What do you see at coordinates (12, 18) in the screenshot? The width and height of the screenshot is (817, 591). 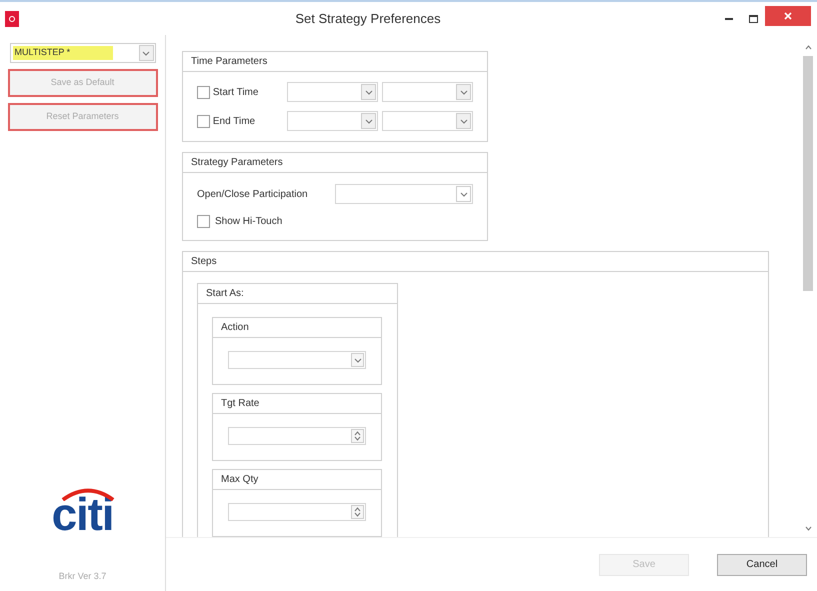 I see `app-icon` at bounding box center [12, 18].